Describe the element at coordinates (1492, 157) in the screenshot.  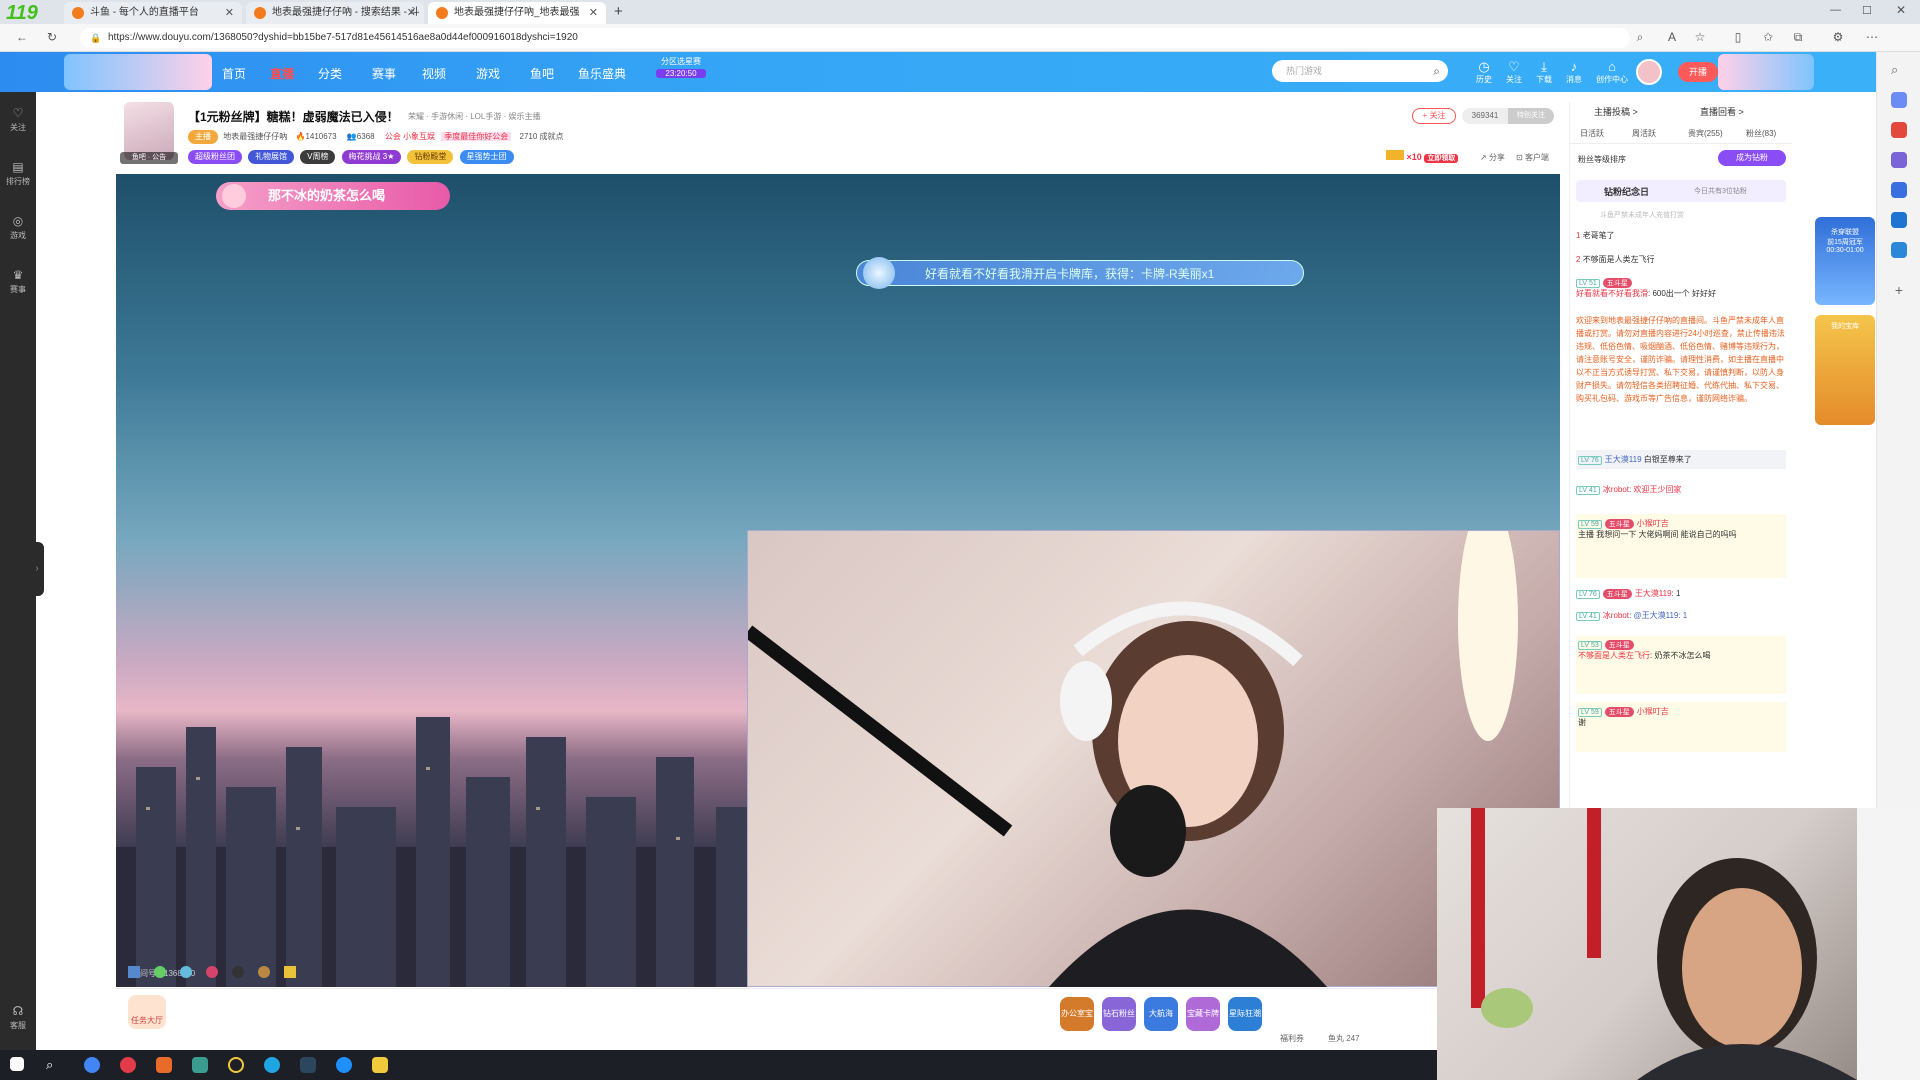
I see `share-button: ↗ 分享` at that location.